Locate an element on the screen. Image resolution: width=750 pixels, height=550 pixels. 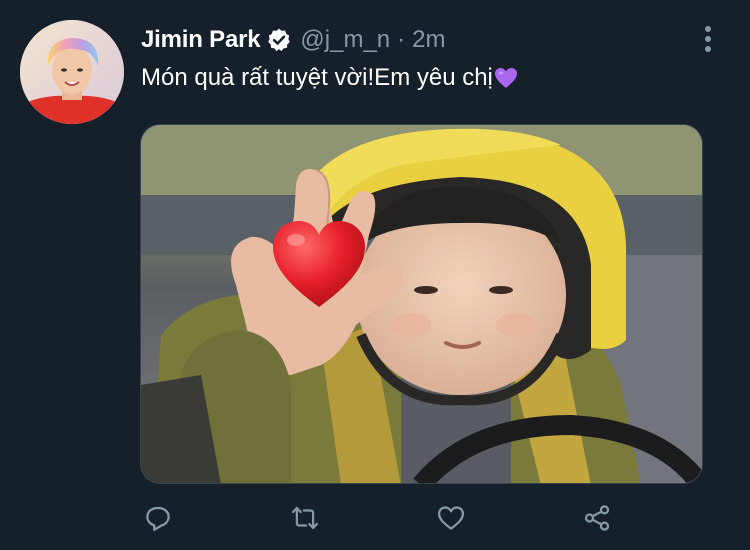
verified-badge-icon is located at coordinates (279, 40).